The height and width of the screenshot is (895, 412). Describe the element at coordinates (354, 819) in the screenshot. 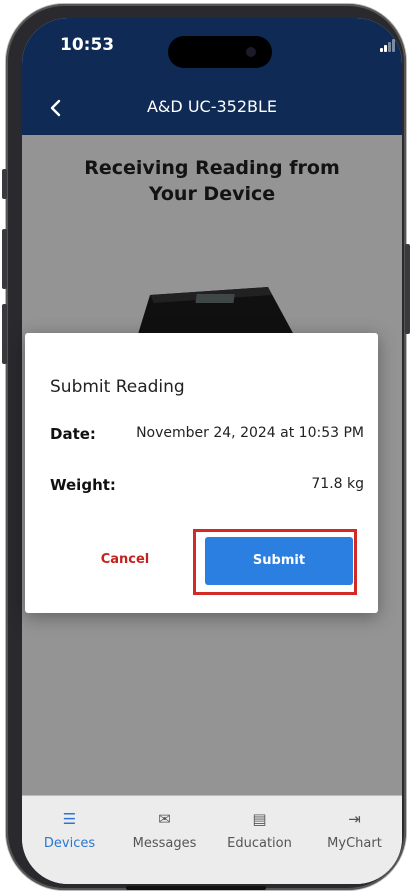

I see `sign-in-icon: ⇥` at that location.